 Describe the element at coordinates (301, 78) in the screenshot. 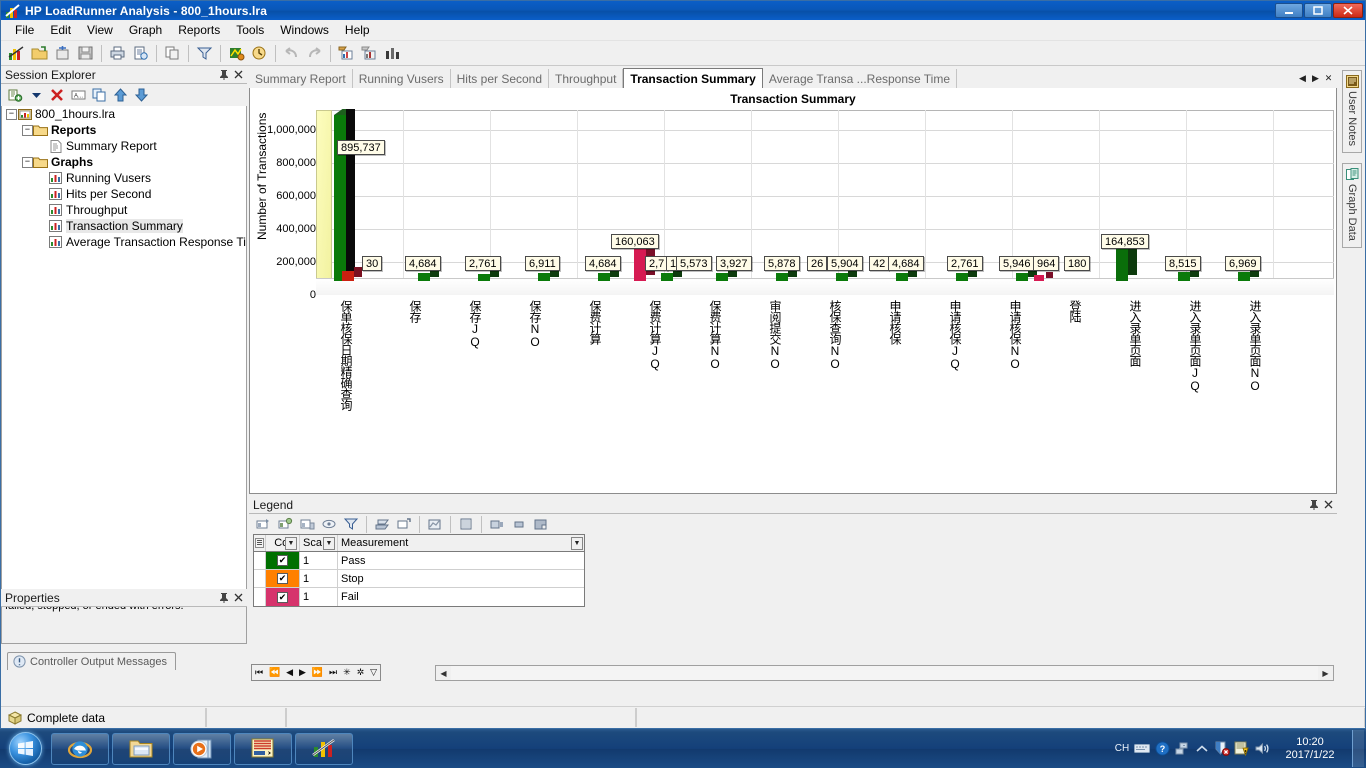

I see `tab-summary-report: Summary Report` at that location.